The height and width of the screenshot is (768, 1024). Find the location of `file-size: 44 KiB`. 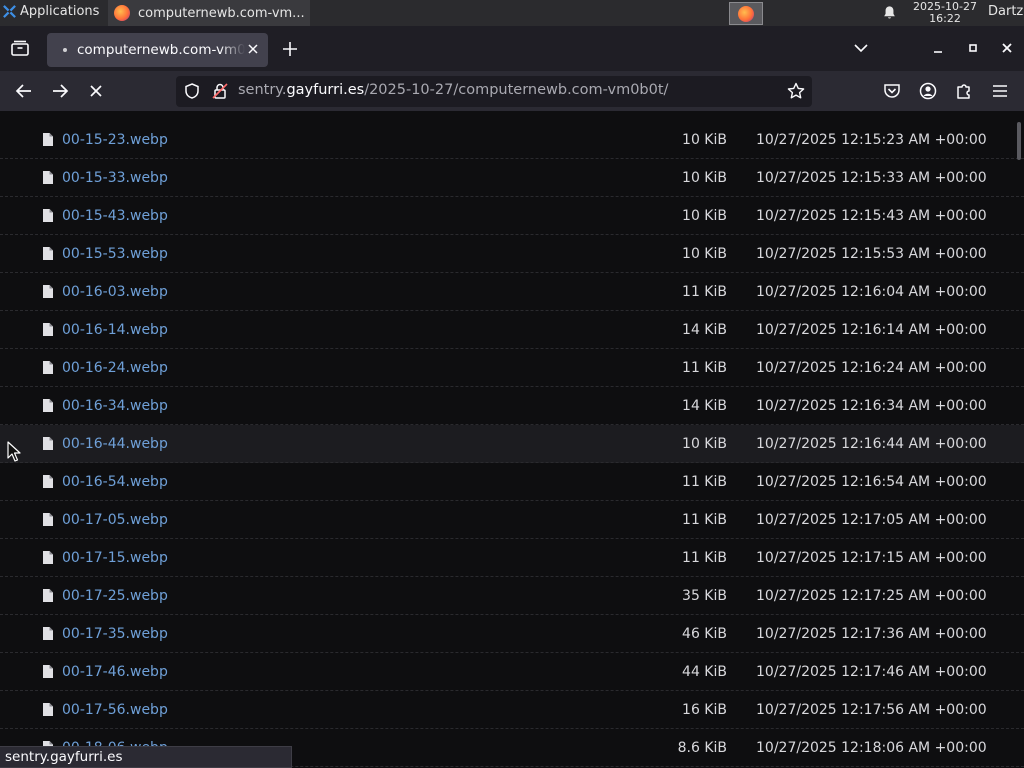

file-size: 44 KiB is located at coordinates (704, 672).